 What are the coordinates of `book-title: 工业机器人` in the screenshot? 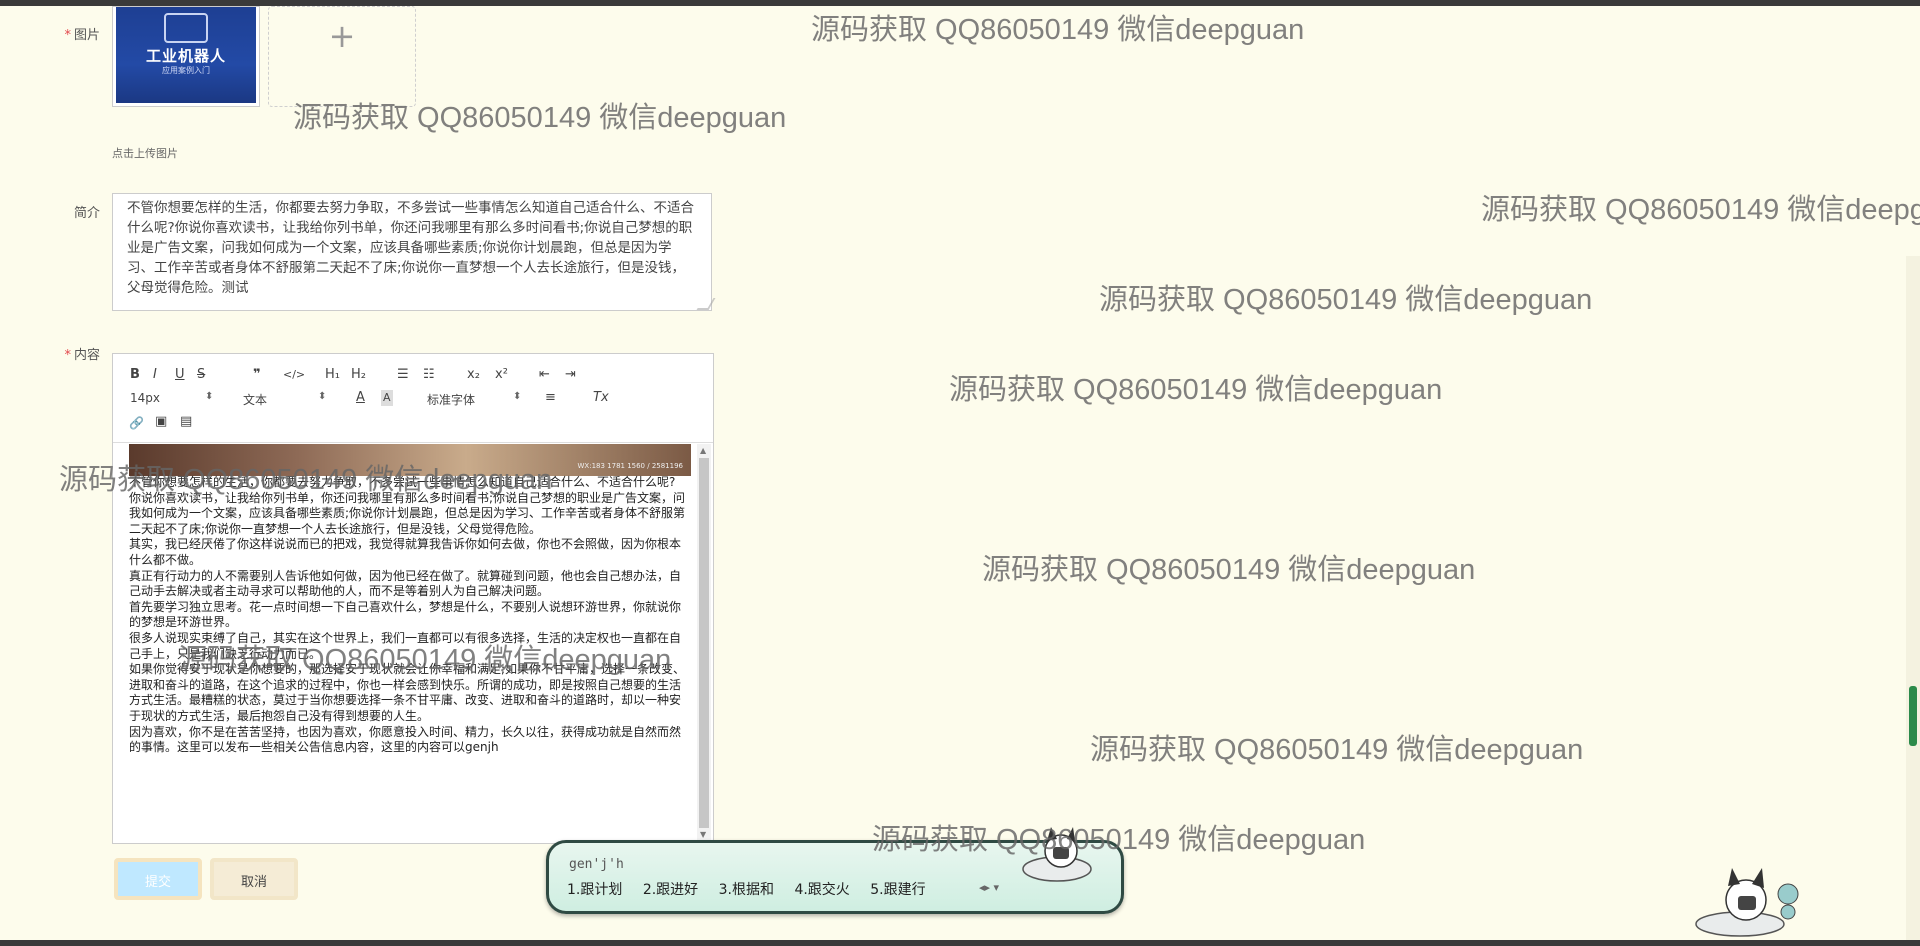 It's located at (185, 56).